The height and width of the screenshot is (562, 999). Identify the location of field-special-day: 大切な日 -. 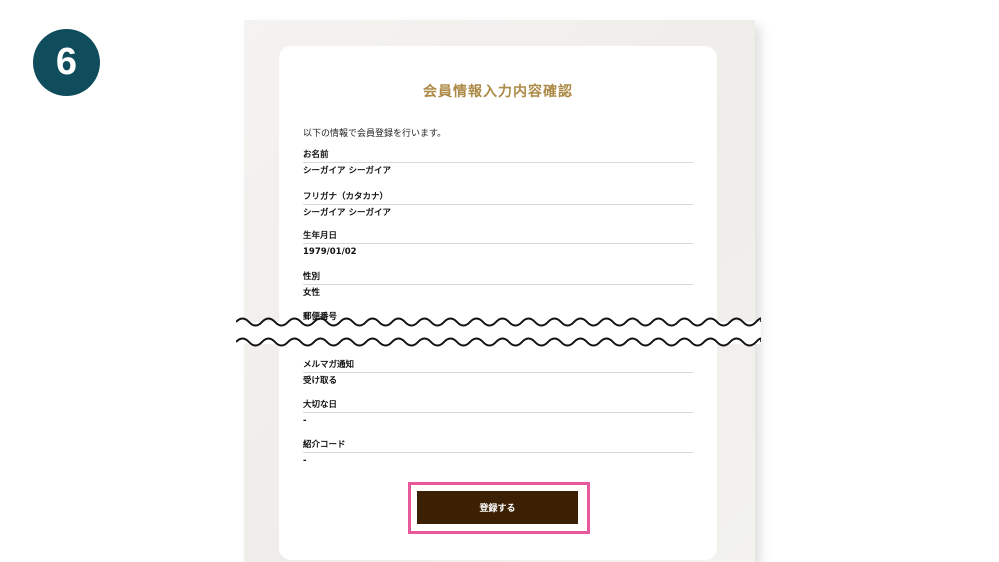
(498, 413).